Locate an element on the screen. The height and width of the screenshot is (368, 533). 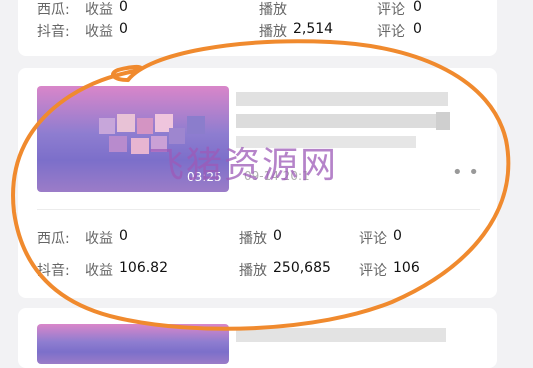
stat-row-douyin: 抖音: 收益 0 播放 2,514 评论 0 is located at coordinates (257, 30).